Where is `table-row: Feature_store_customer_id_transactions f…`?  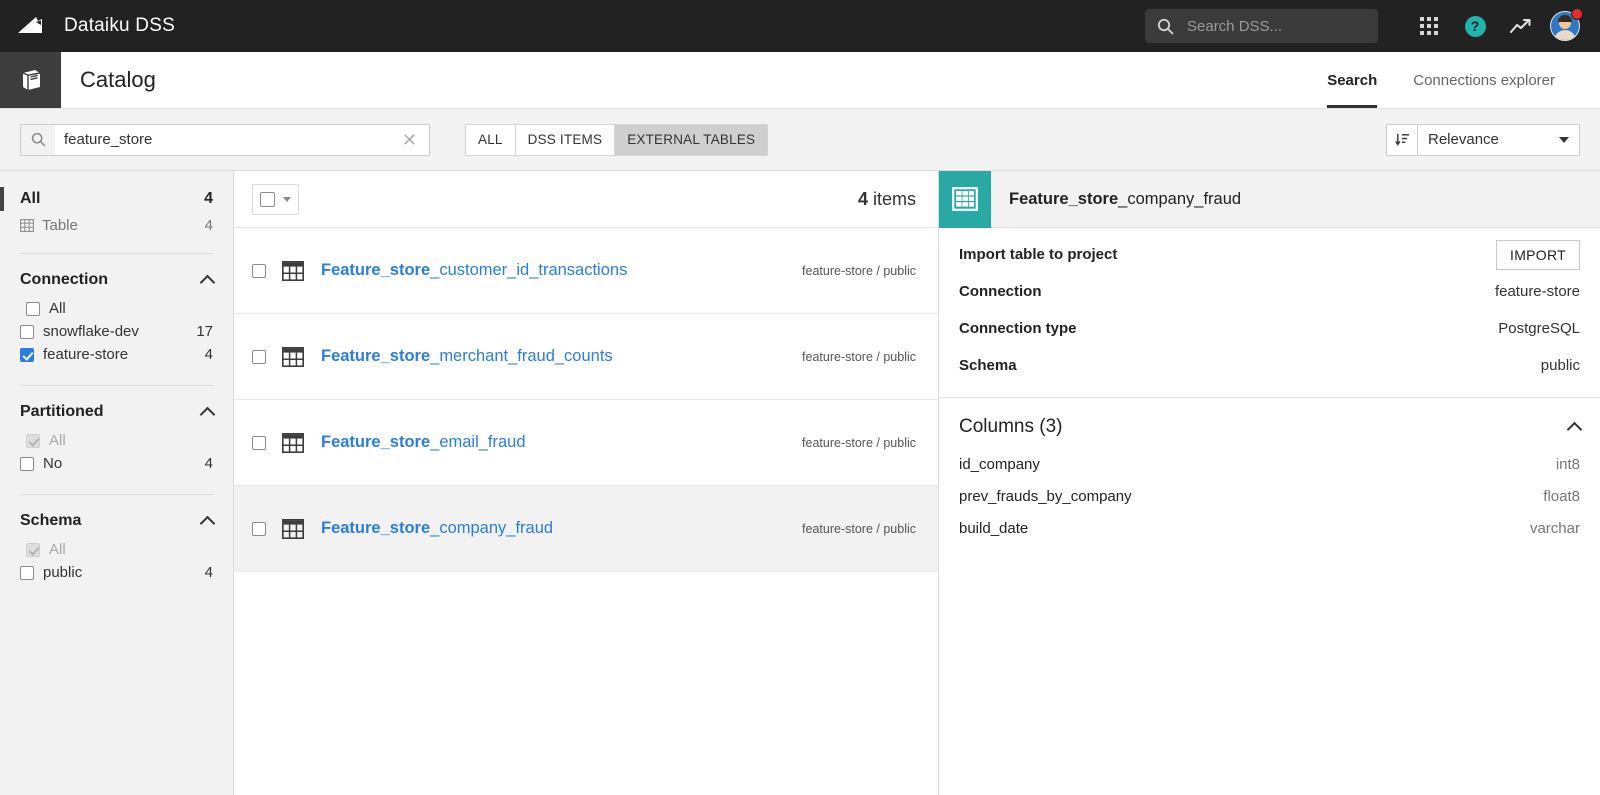
table-row: Feature_store_customer_id_transactions f… is located at coordinates (586, 271).